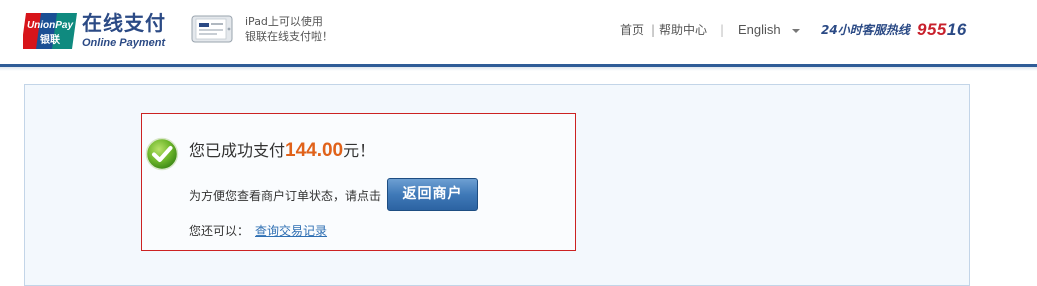  What do you see at coordinates (291, 231) in the screenshot?
I see `query-transactions-link: 查询交易记录` at bounding box center [291, 231].